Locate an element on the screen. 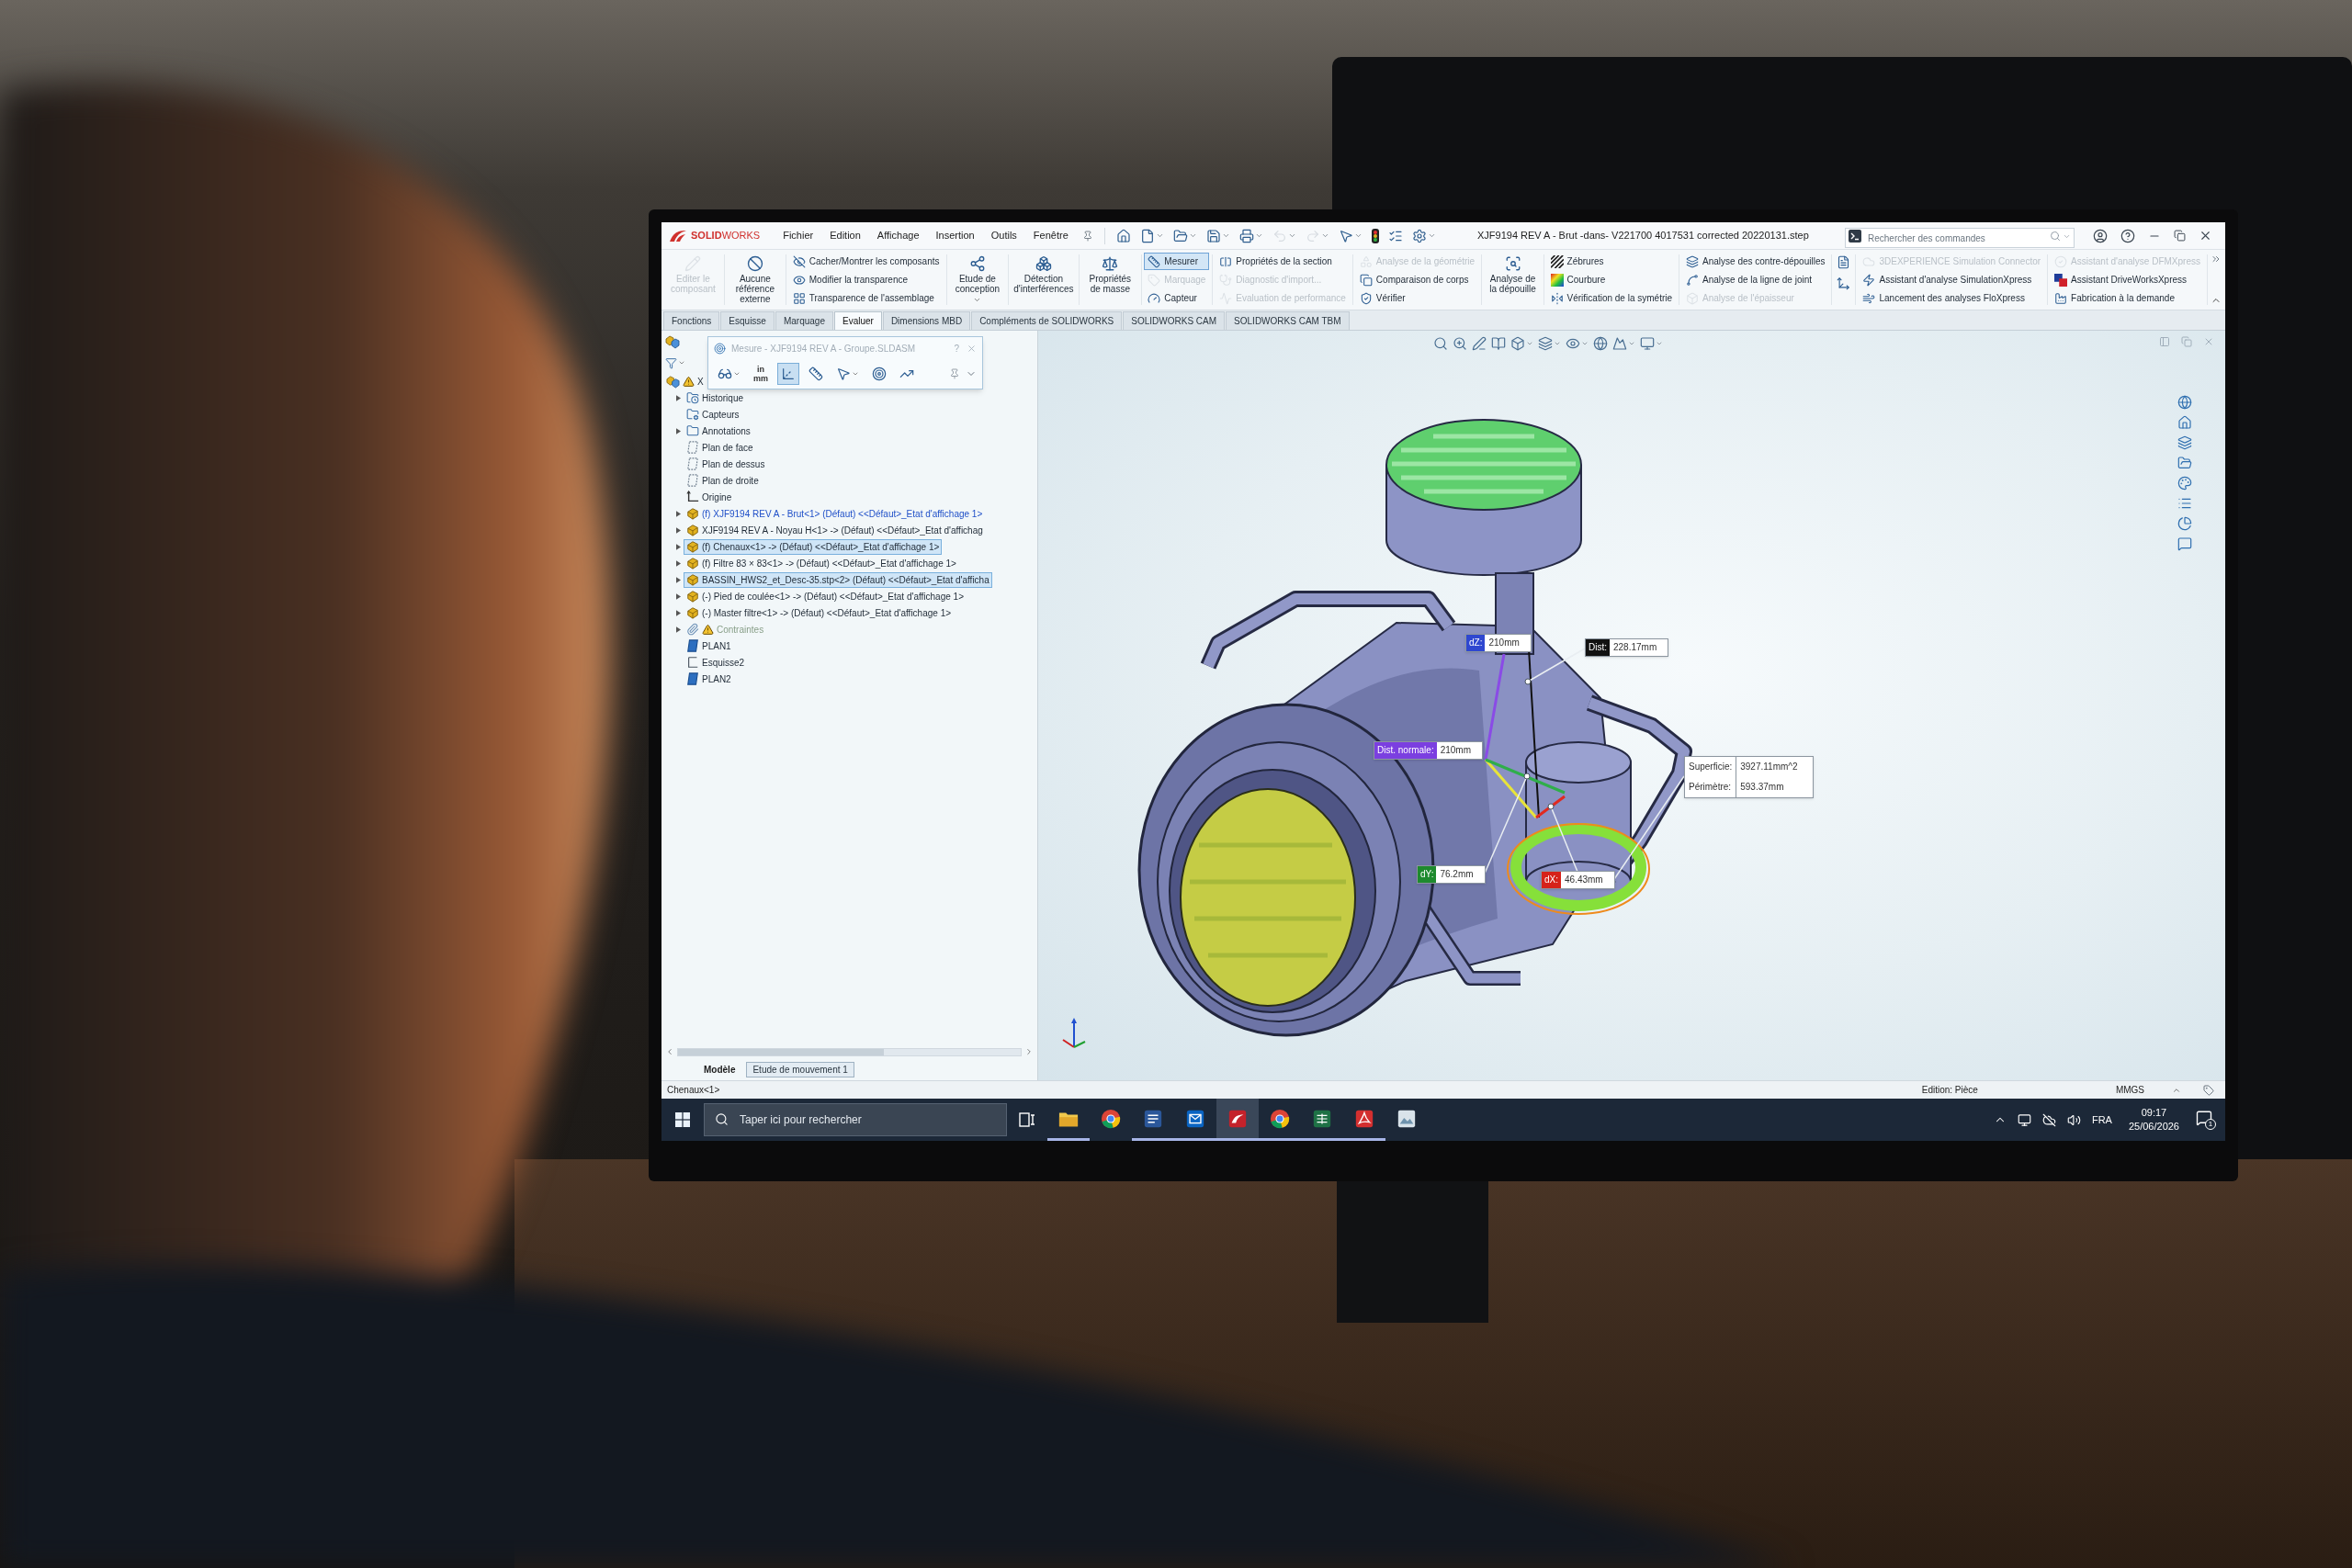 The image size is (2352, 1568). cloud-off-icon is located at coordinates (2048, 1119).